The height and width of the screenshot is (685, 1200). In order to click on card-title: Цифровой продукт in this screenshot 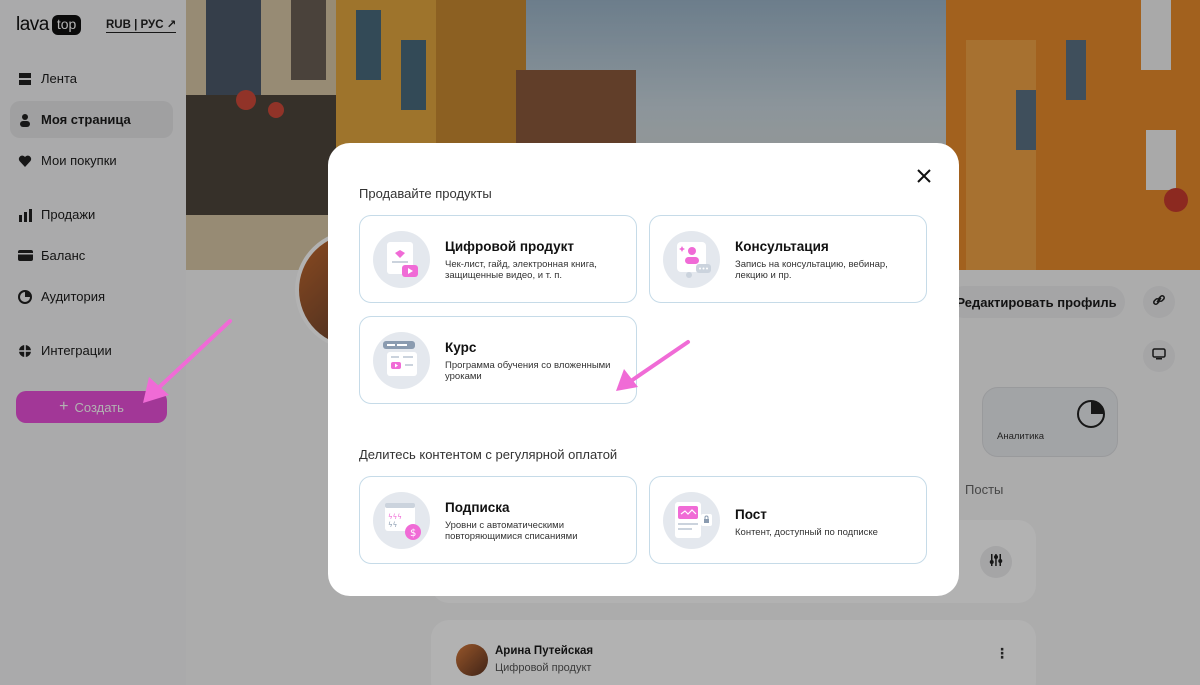, I will do `click(509, 246)`.